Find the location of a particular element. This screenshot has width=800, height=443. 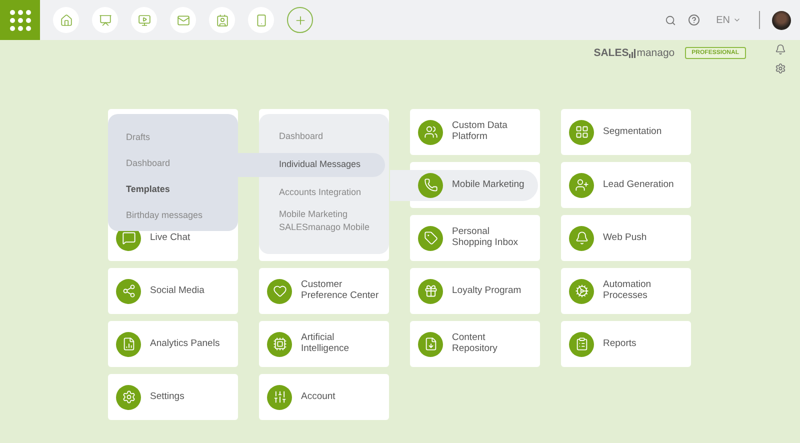

module-label: Reports is located at coordinates (619, 344).